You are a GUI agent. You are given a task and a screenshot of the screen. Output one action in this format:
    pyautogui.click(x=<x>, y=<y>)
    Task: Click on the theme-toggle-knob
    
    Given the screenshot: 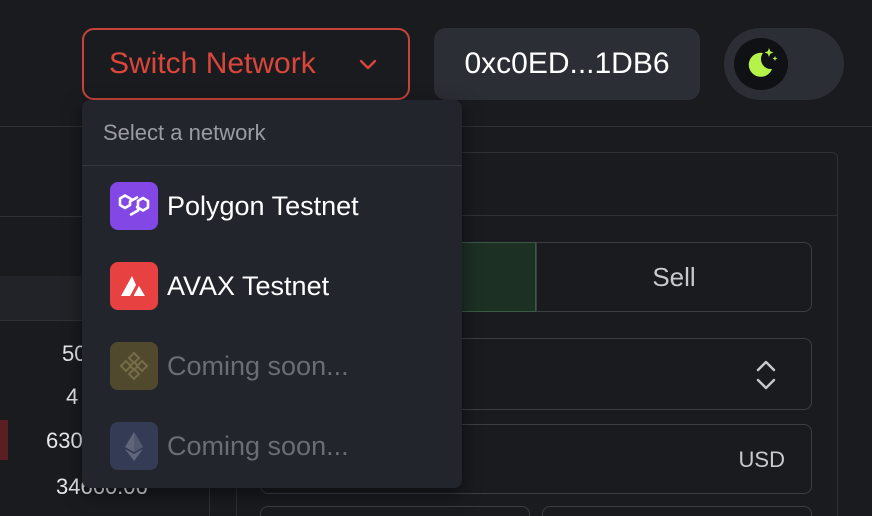 What is the action you would take?
    pyautogui.click(x=761, y=64)
    